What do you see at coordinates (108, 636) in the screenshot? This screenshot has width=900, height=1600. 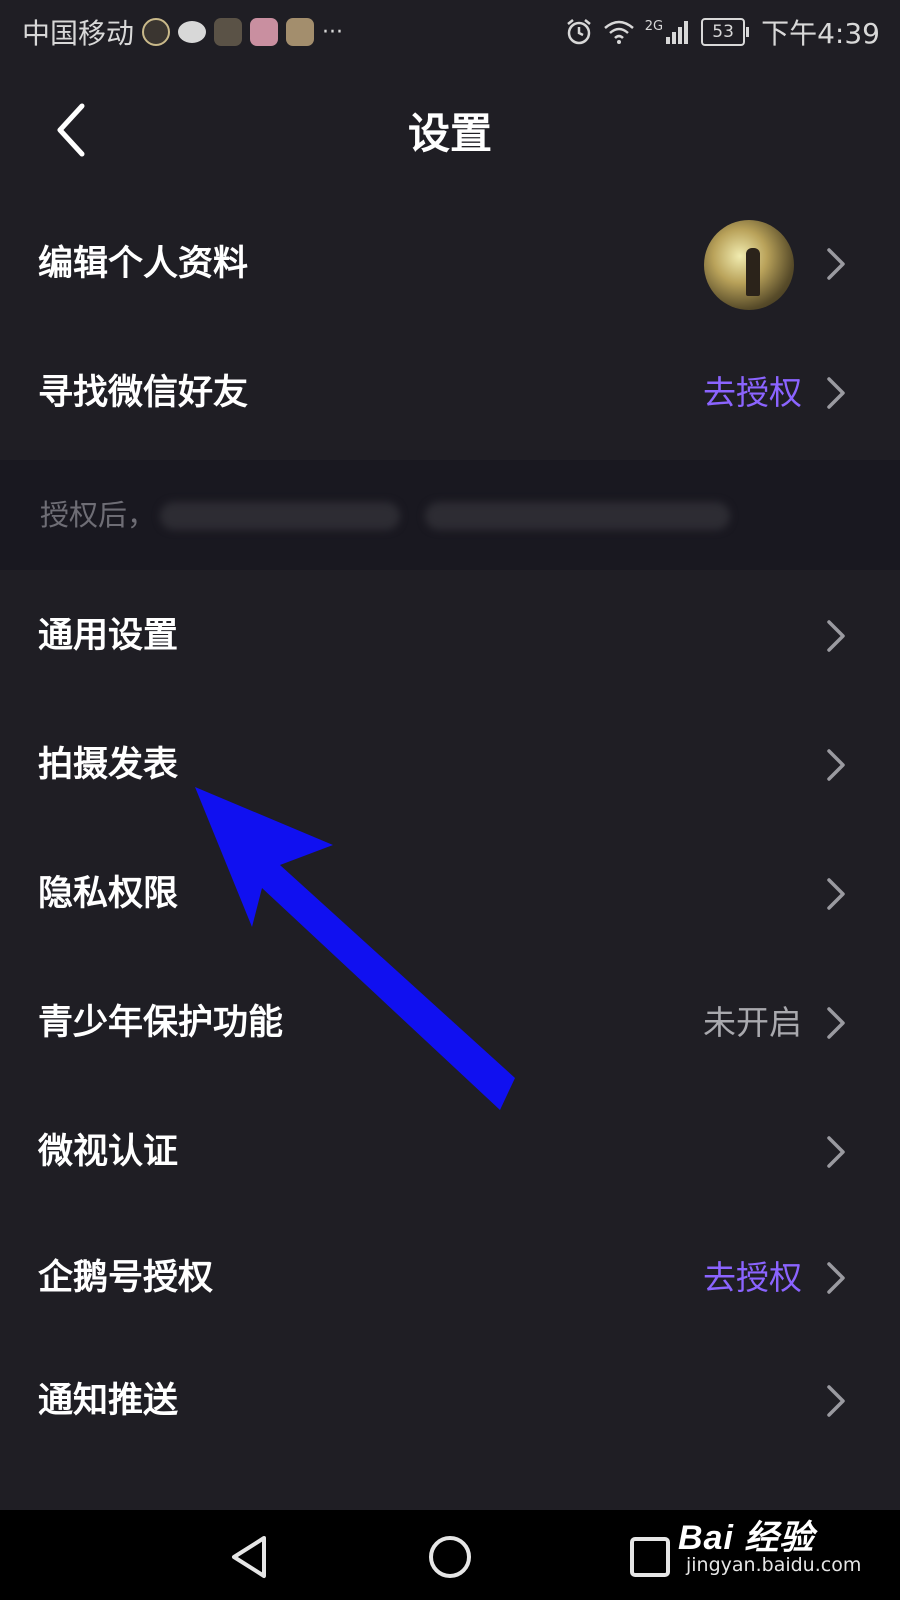 I see `row-label: 通用设置` at bounding box center [108, 636].